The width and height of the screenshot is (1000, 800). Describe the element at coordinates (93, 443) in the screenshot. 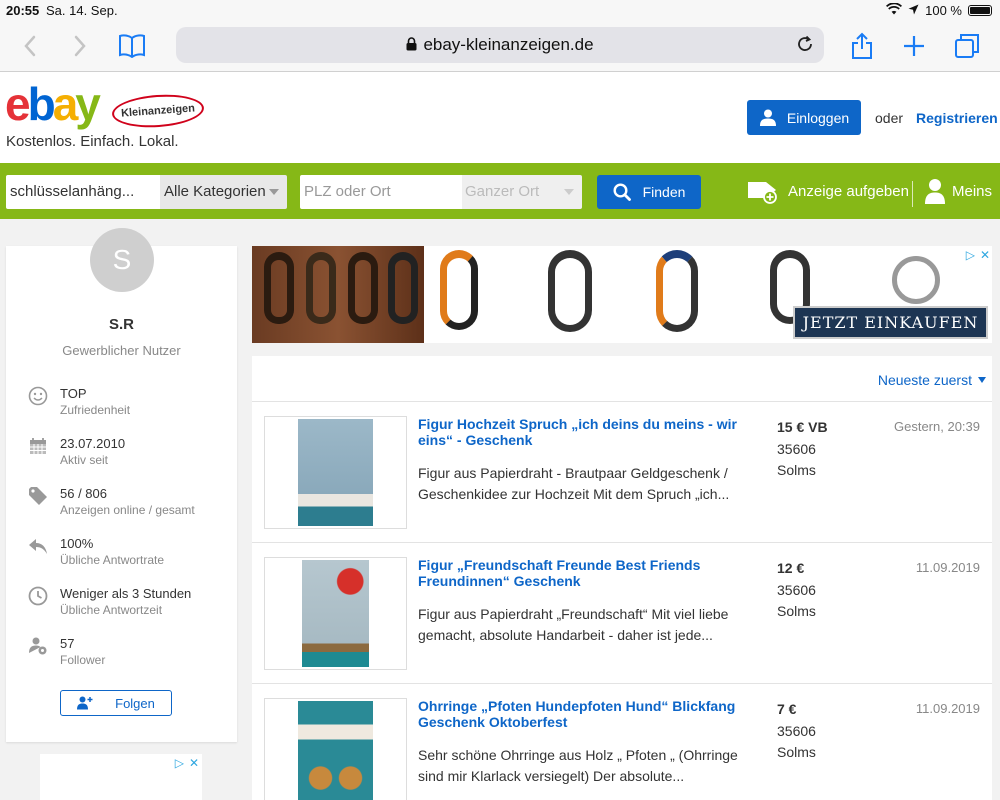

I see `stat-value: 23.07.2010` at that location.